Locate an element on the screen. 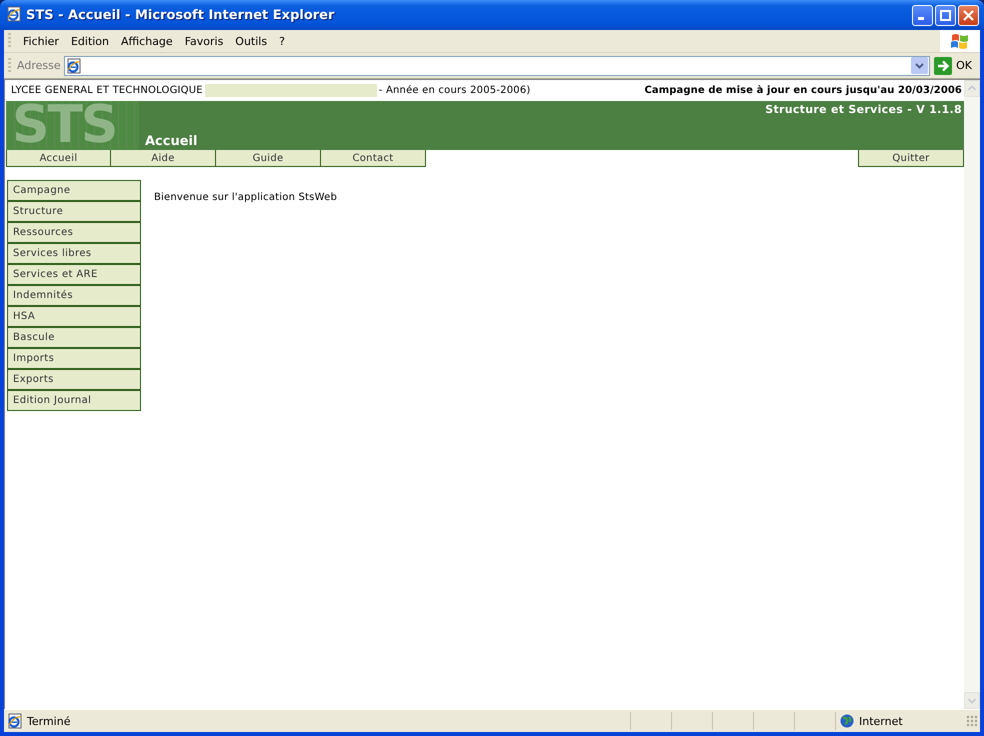  ie-icon is located at coordinates (14, 15).